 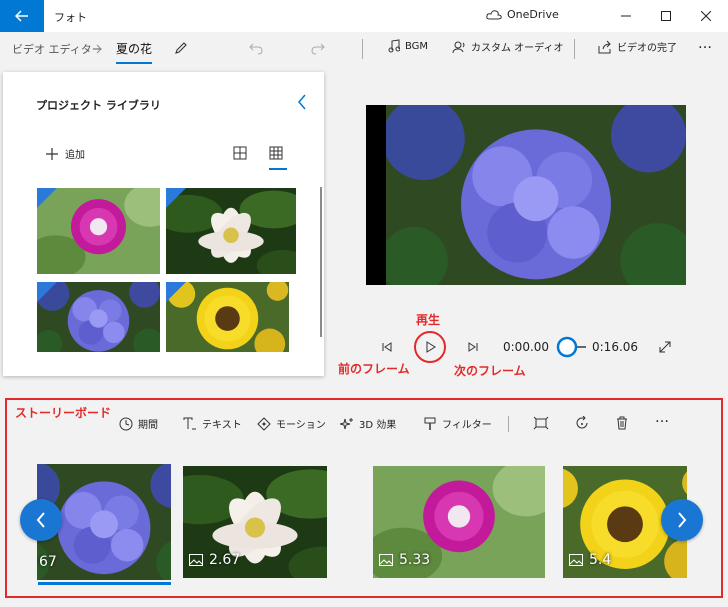 I want to click on crop-button, so click(x=541, y=423).